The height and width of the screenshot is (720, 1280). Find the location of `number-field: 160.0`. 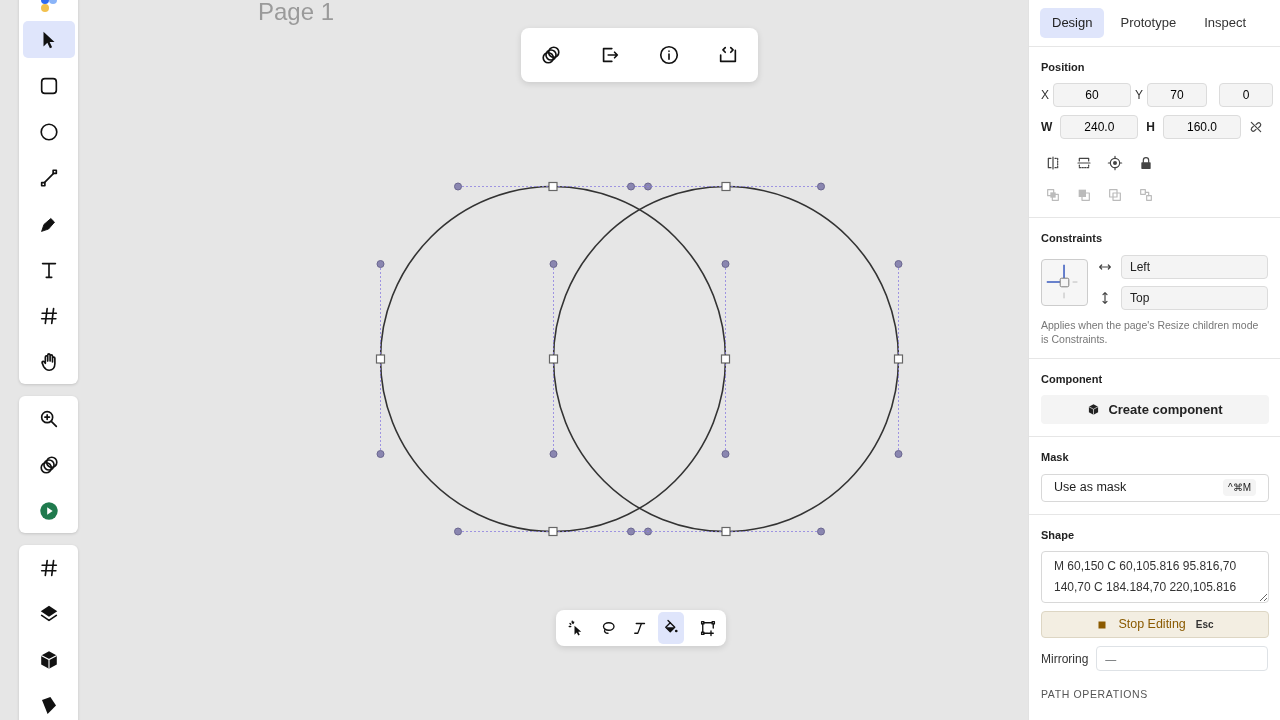

number-field: 160.0 is located at coordinates (1202, 127).